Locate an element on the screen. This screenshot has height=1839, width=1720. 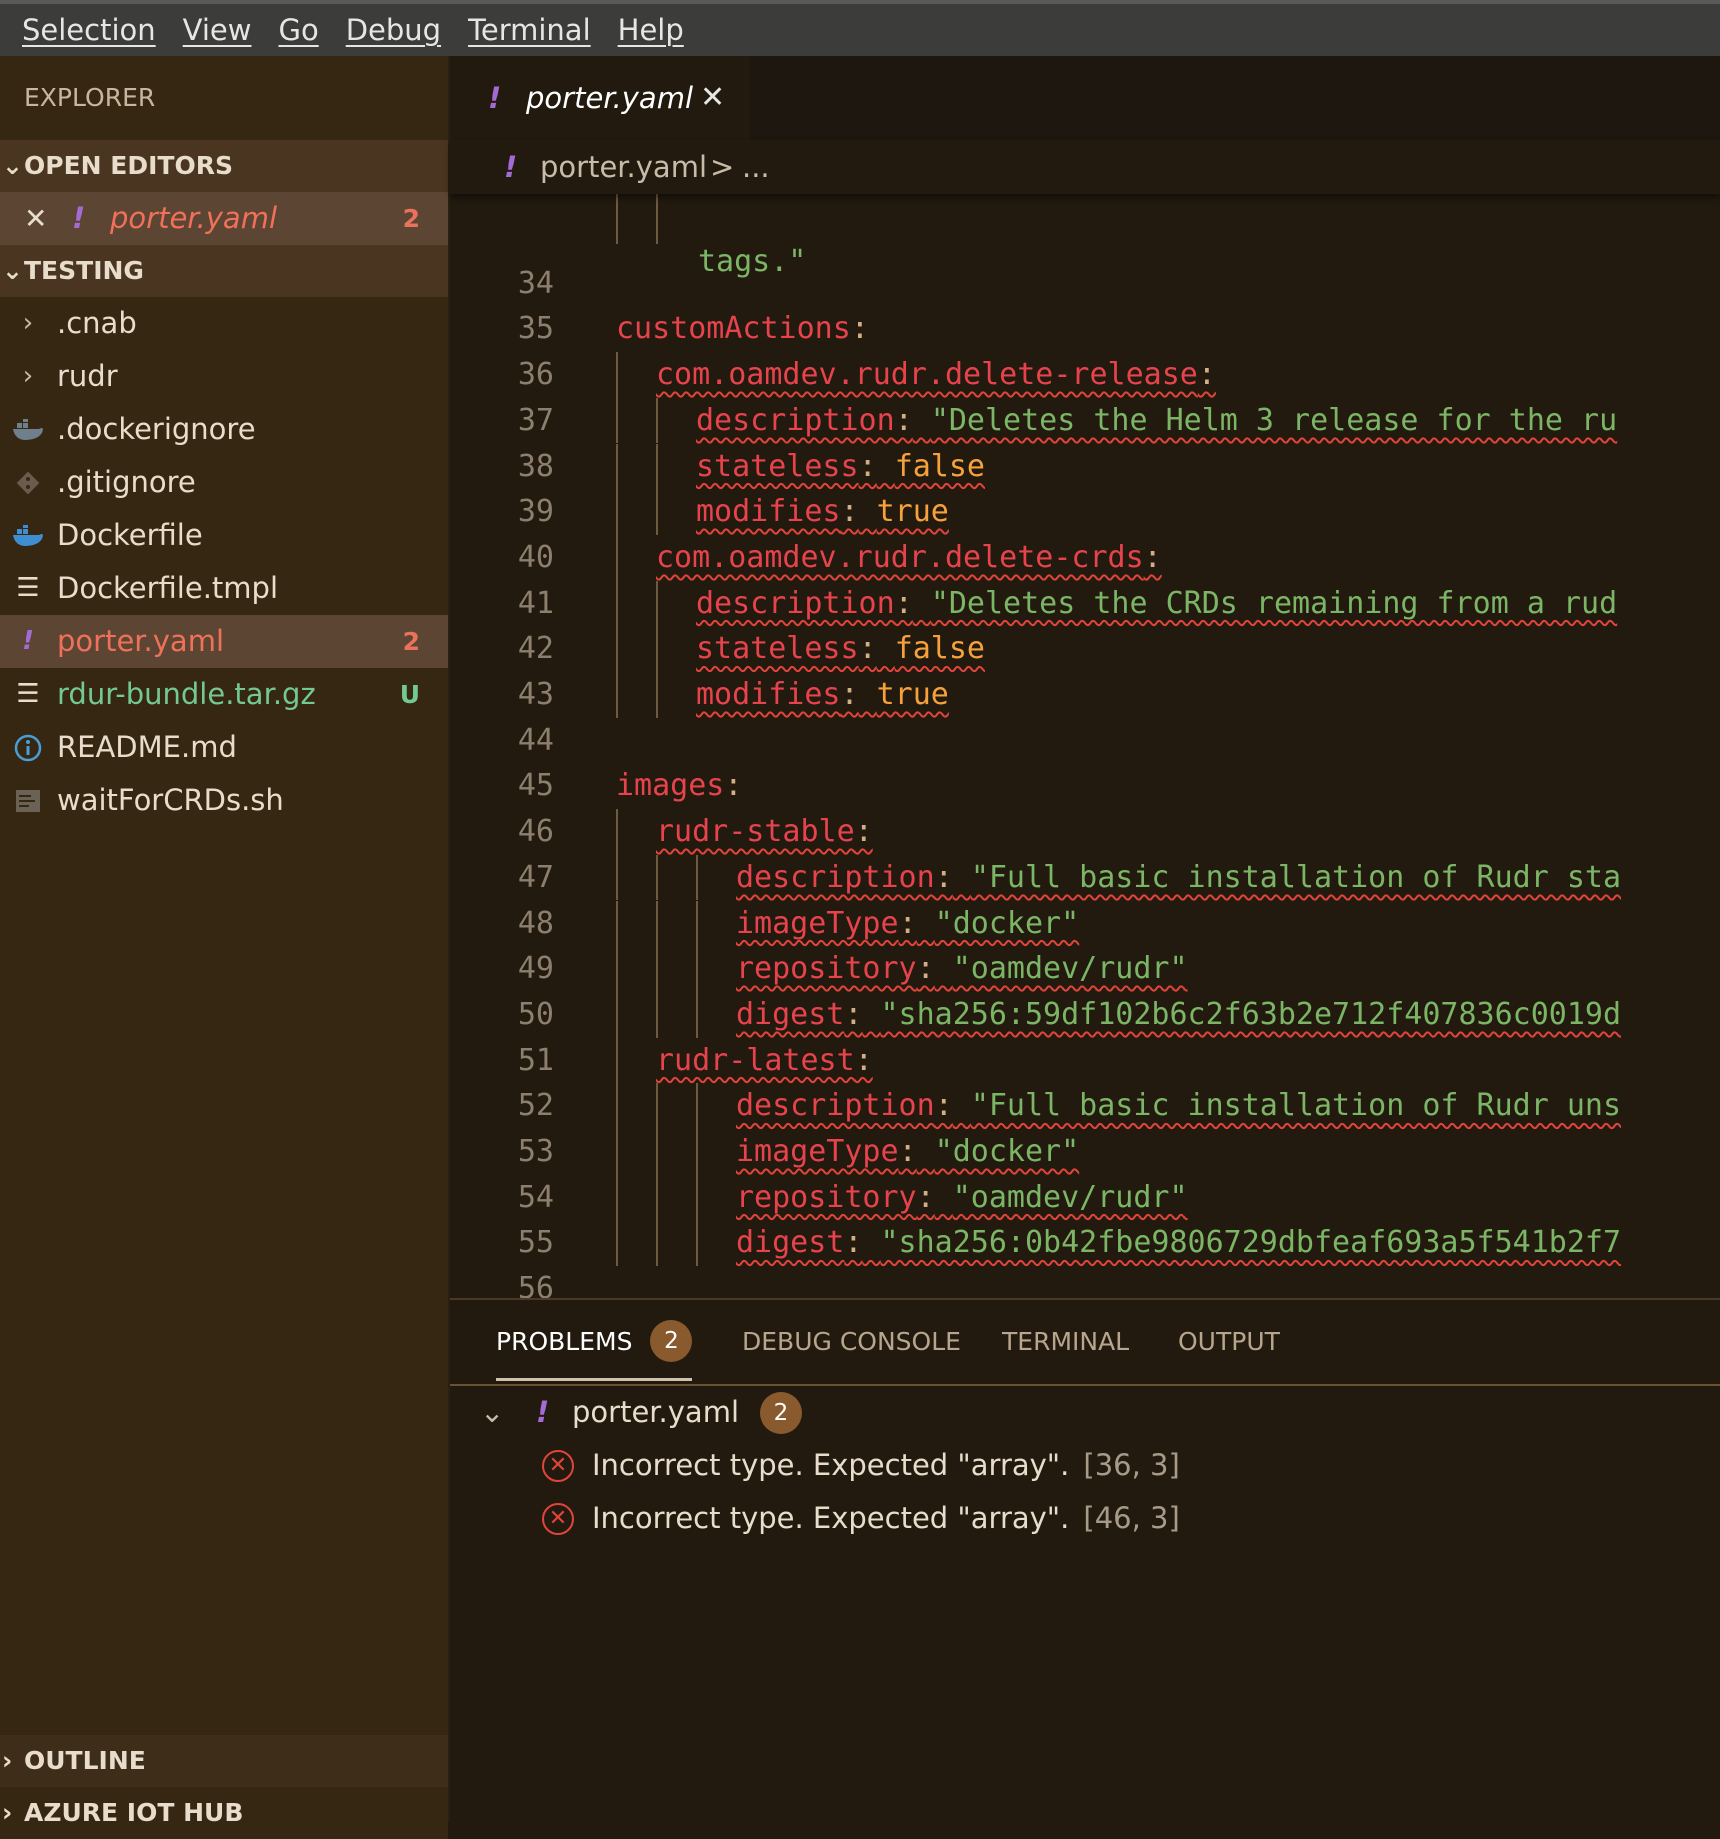
code-text: com.oamdev.rudr.delete-crds: is located at coordinates (909, 557).